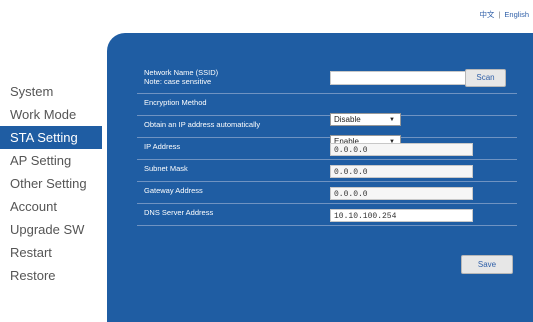 Image resolution: width=533 pixels, height=322 pixels. Describe the element at coordinates (175, 102) in the screenshot. I see `encryption-label: Encryption Method` at that location.